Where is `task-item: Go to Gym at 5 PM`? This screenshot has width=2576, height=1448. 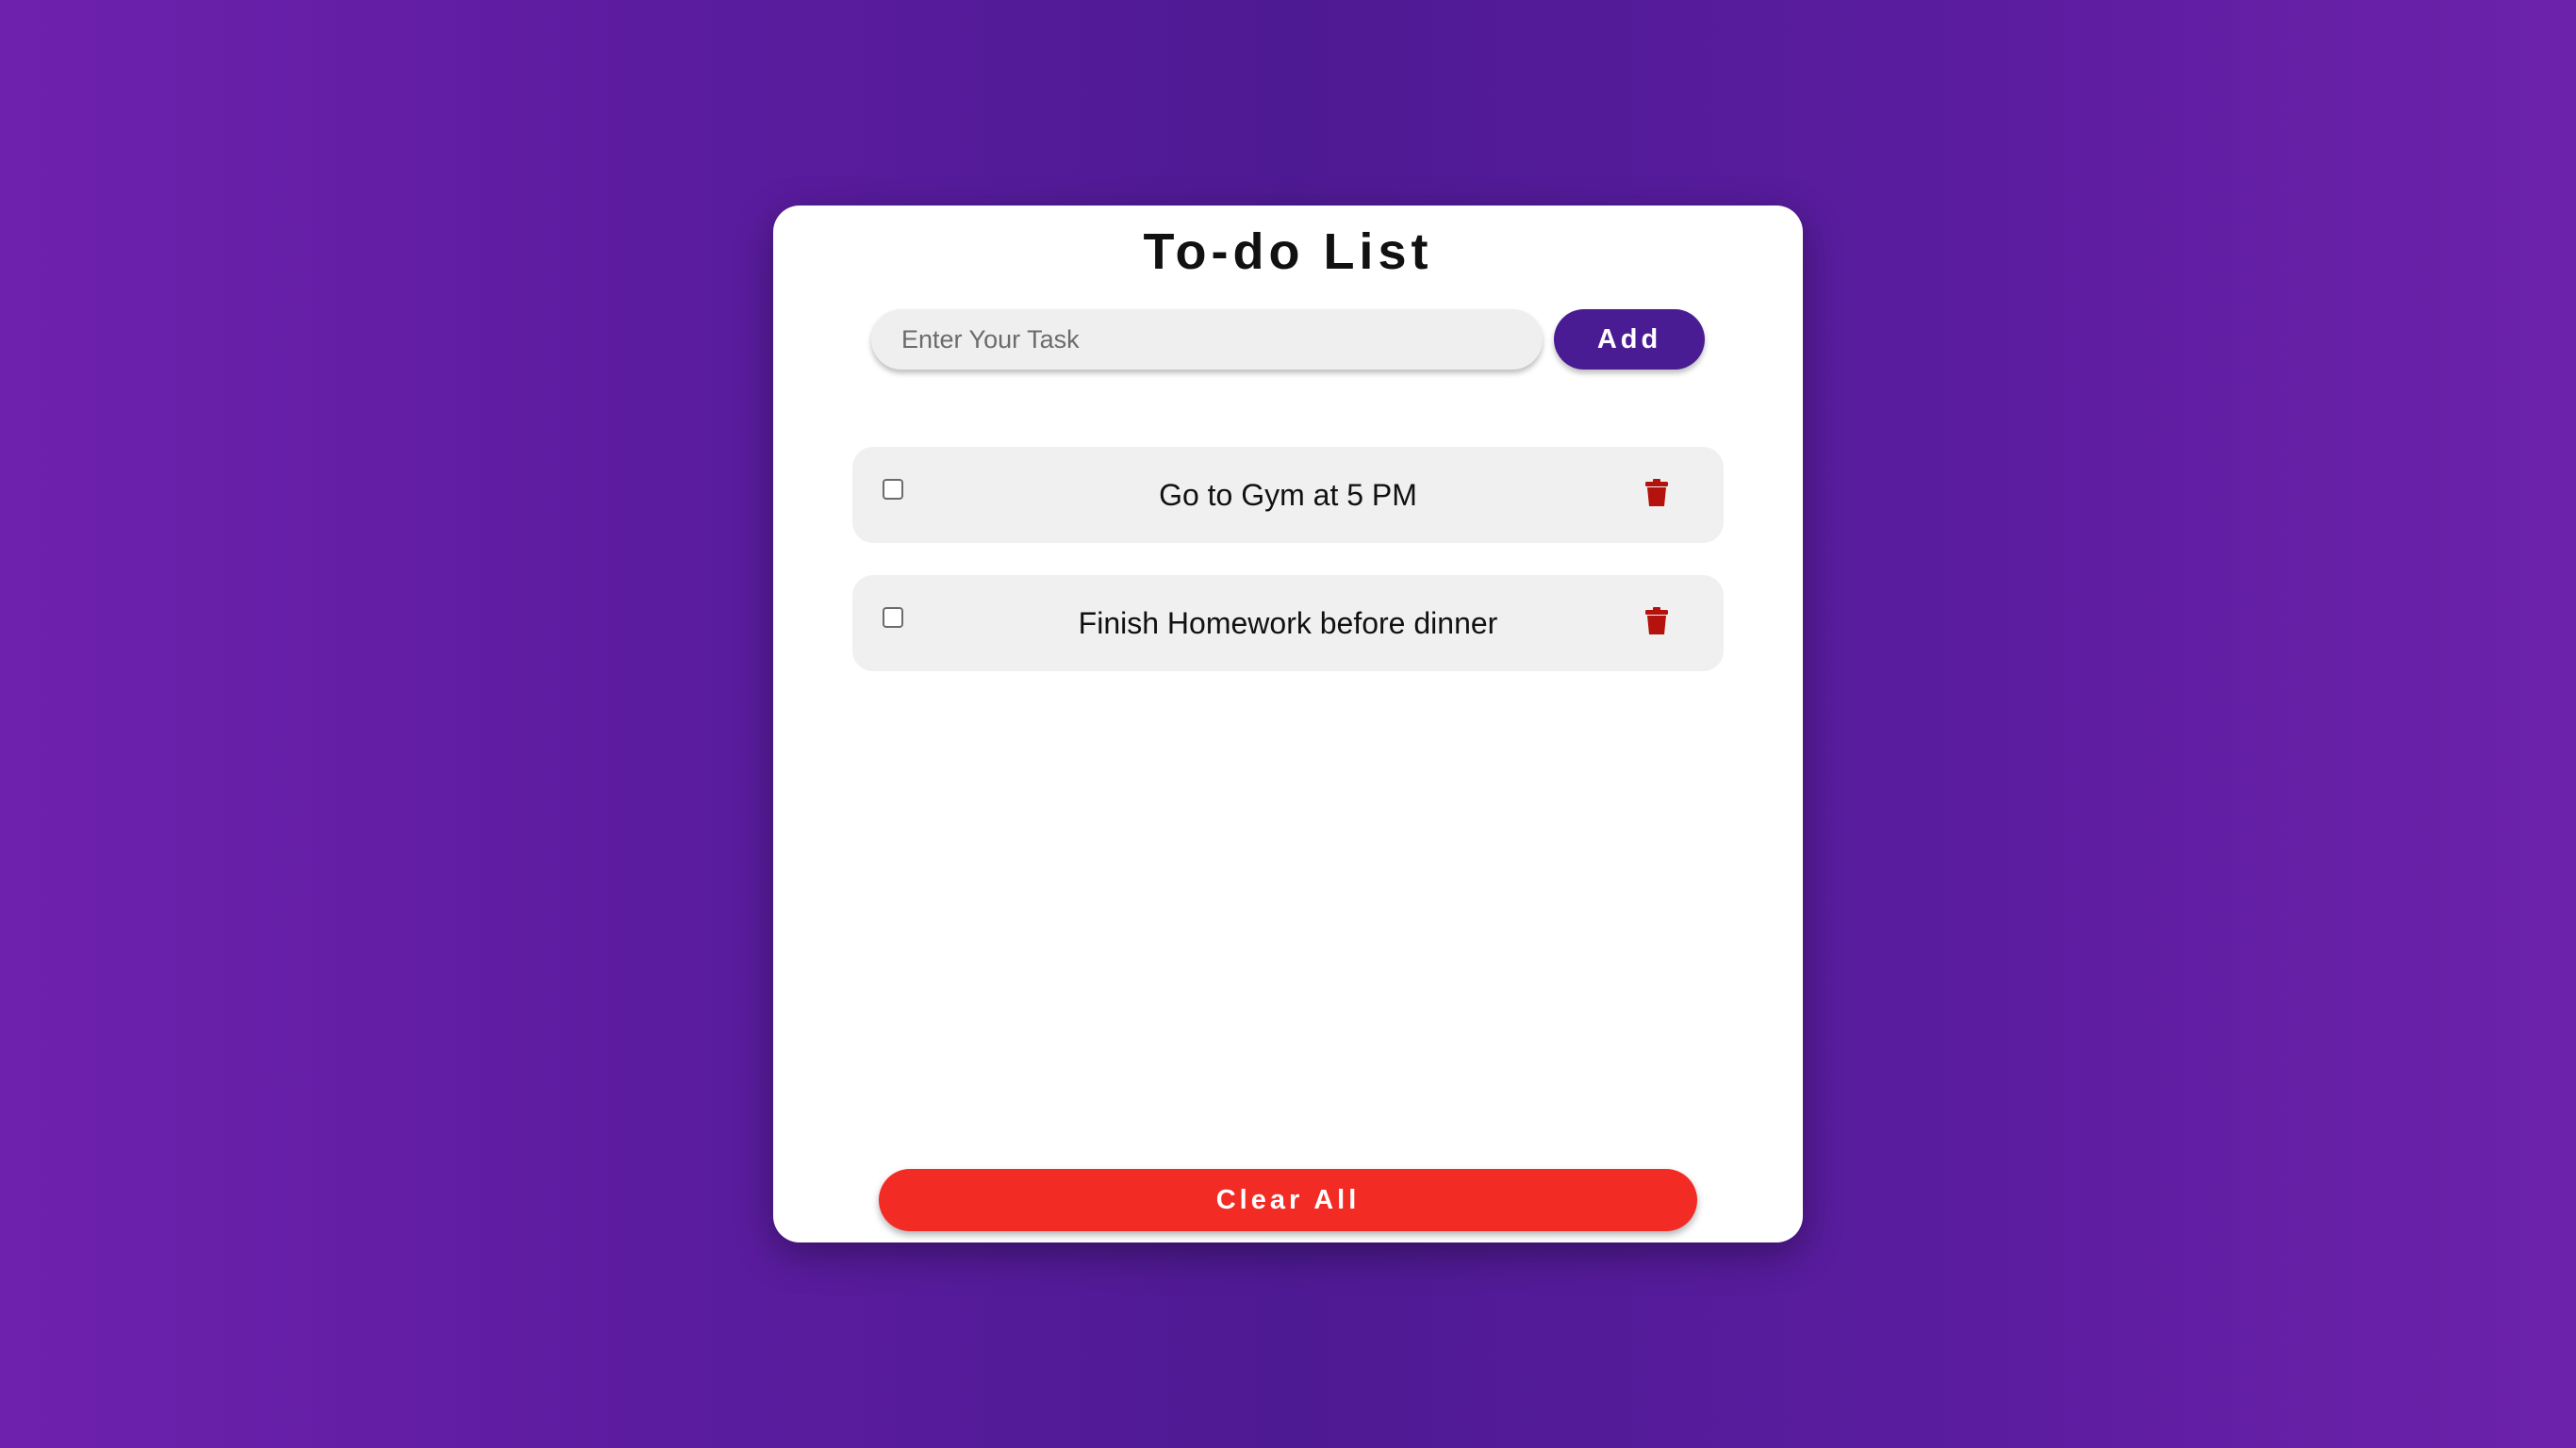
task-item: Go to Gym at 5 PM is located at coordinates (1288, 495).